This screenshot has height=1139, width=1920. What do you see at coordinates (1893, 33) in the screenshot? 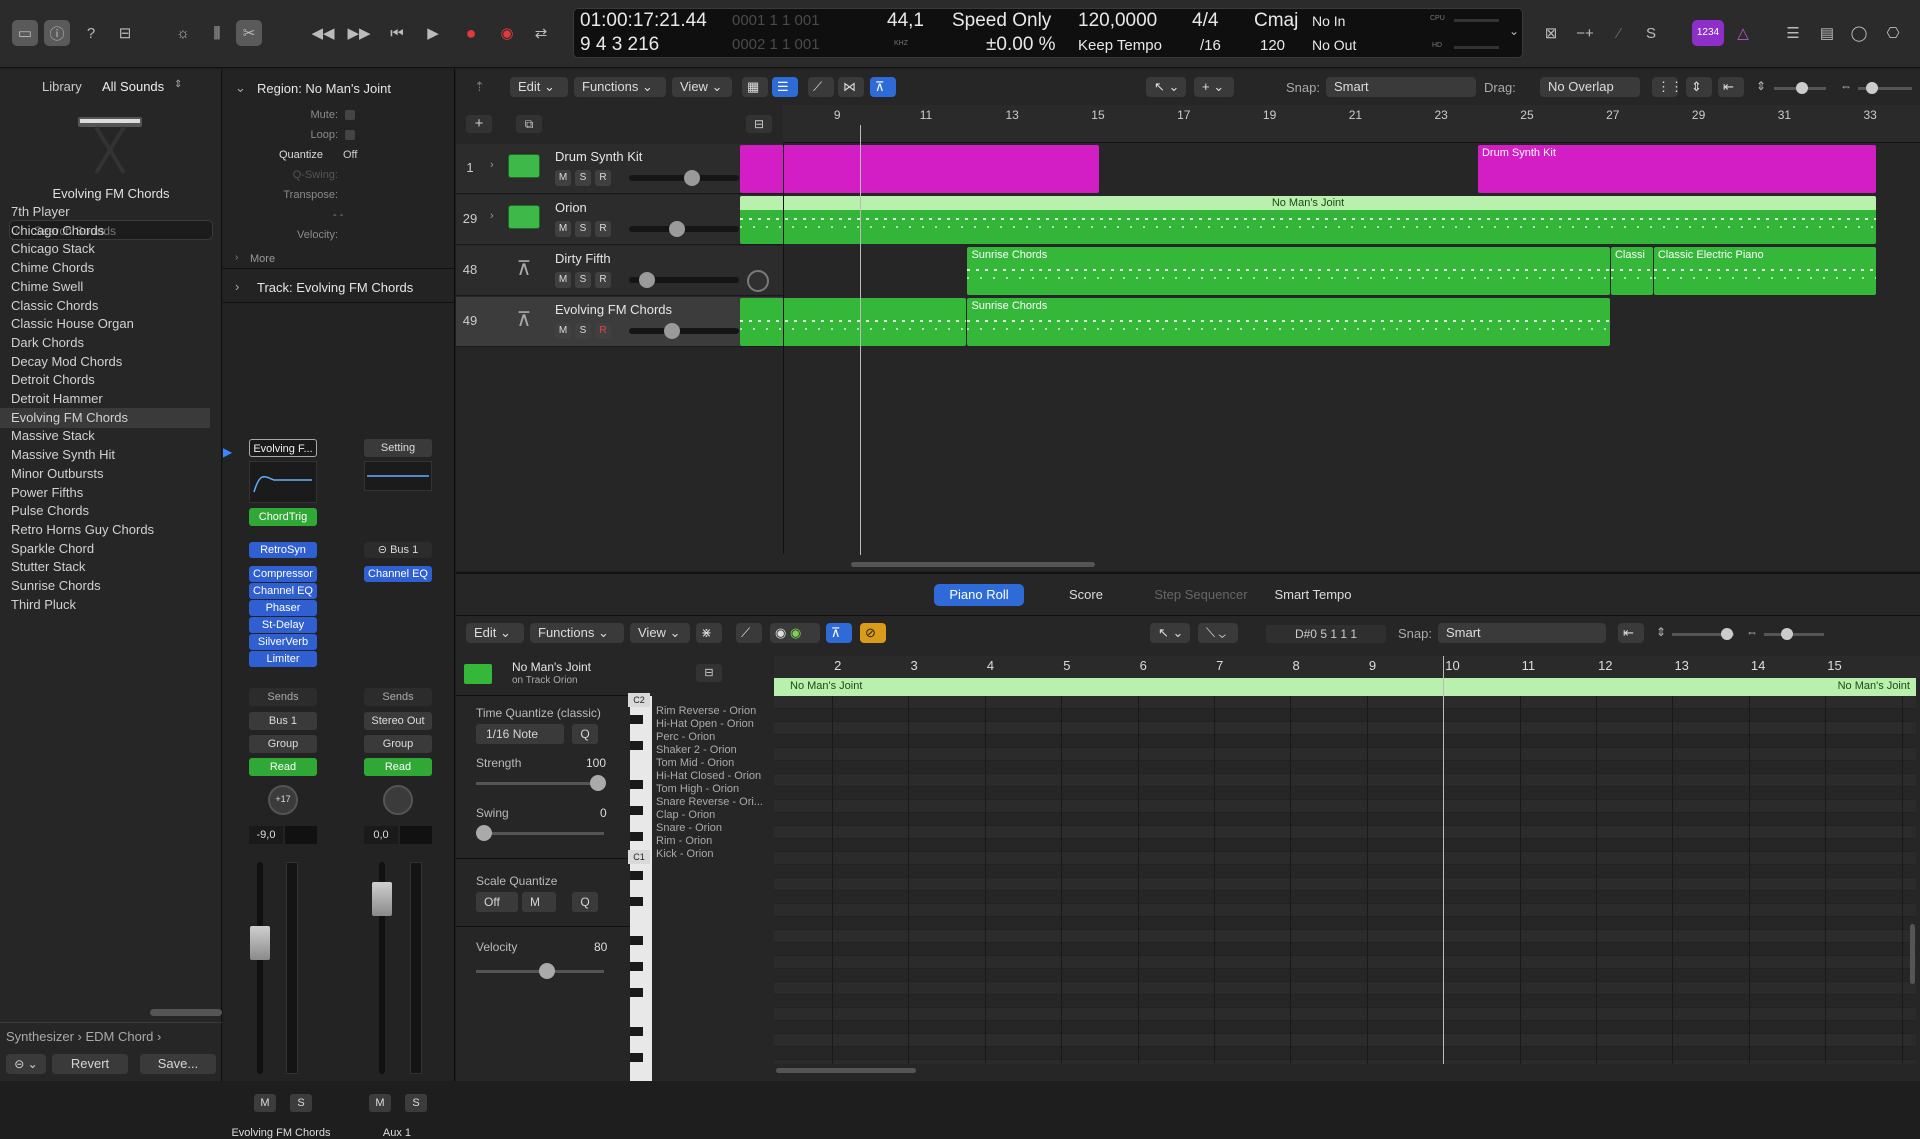
I see `browsers-icon: ⎔` at bounding box center [1893, 33].